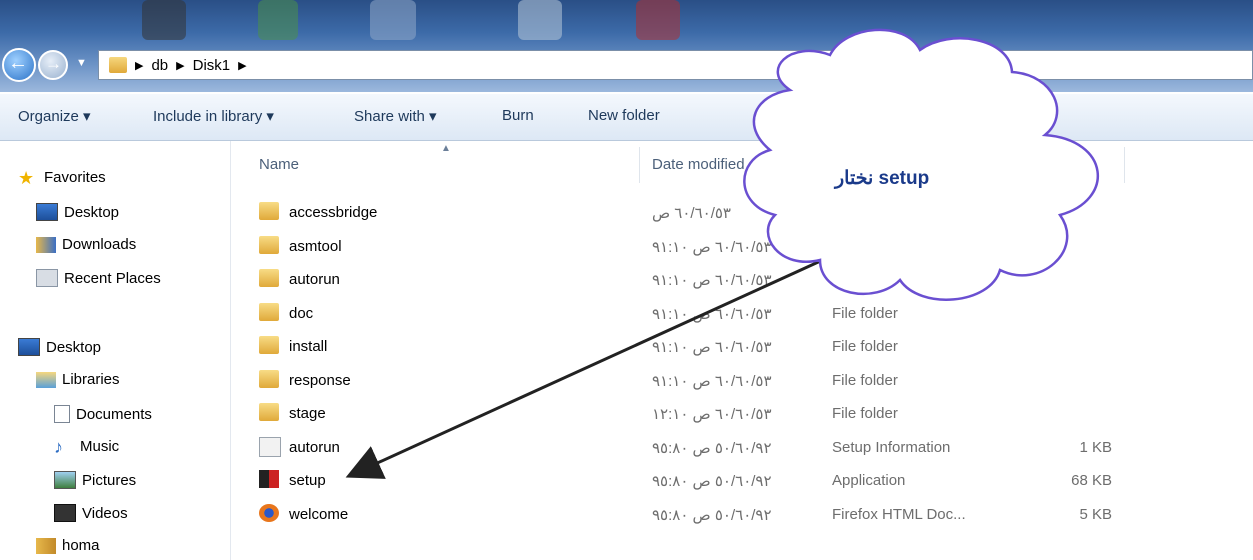 The width and height of the screenshot is (1253, 560). What do you see at coordinates (1091, 480) in the screenshot?
I see `file-size: 68 KB` at bounding box center [1091, 480].